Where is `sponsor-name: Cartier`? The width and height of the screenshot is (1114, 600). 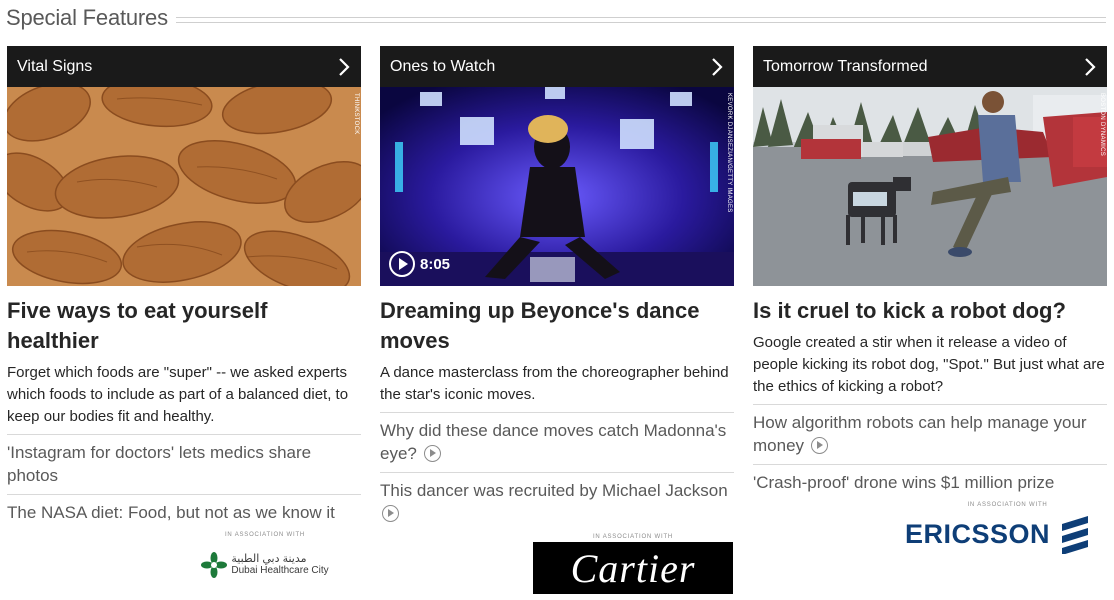 sponsor-name: Cartier is located at coordinates (633, 568).